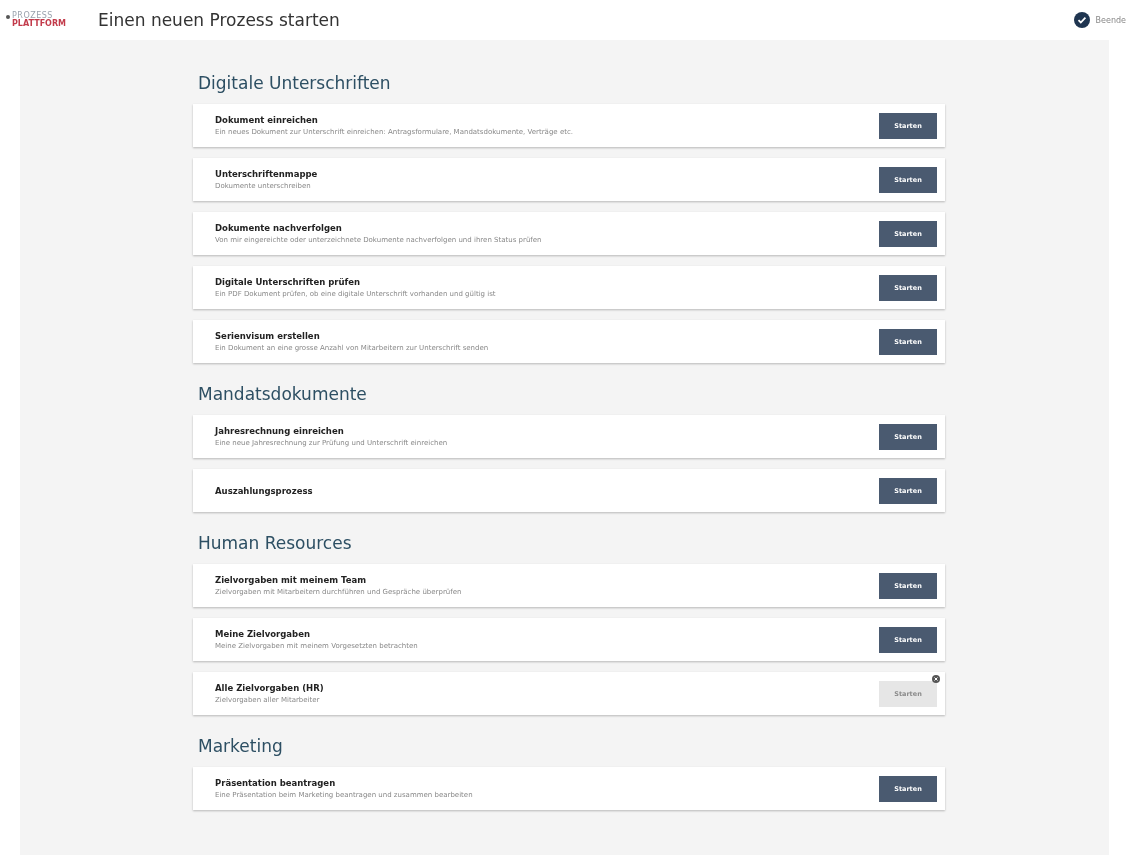 The image size is (1129, 855). I want to click on check-icon, so click(1081, 20).